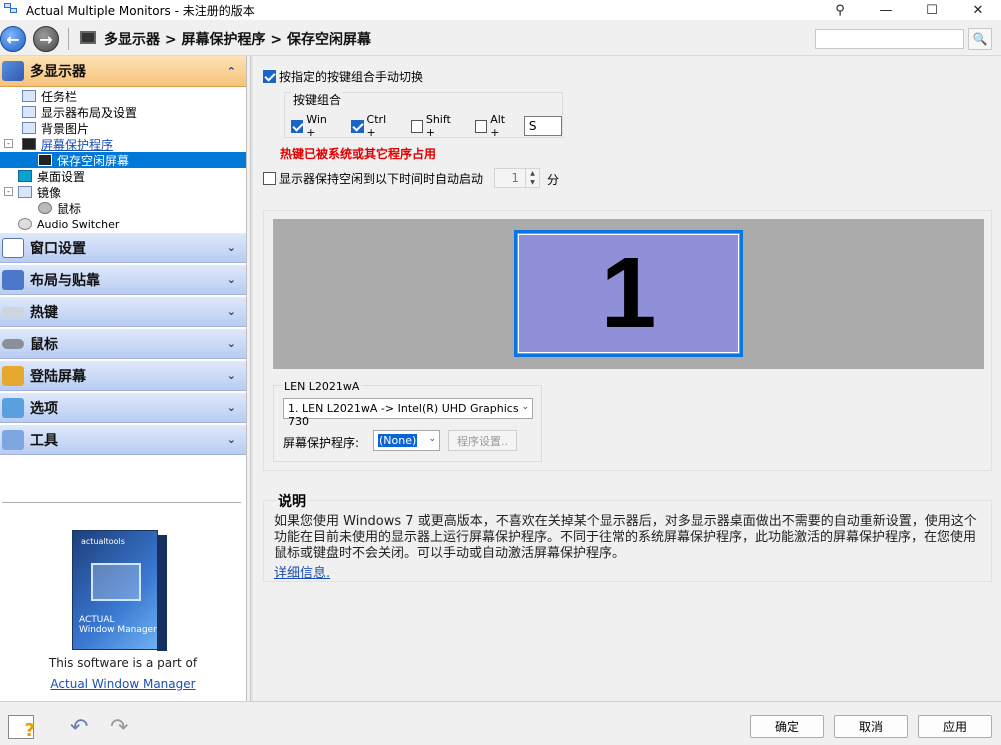 The image size is (1001, 745). What do you see at coordinates (269, 76) in the screenshot?
I see `manual-switch-checkbox` at bounding box center [269, 76].